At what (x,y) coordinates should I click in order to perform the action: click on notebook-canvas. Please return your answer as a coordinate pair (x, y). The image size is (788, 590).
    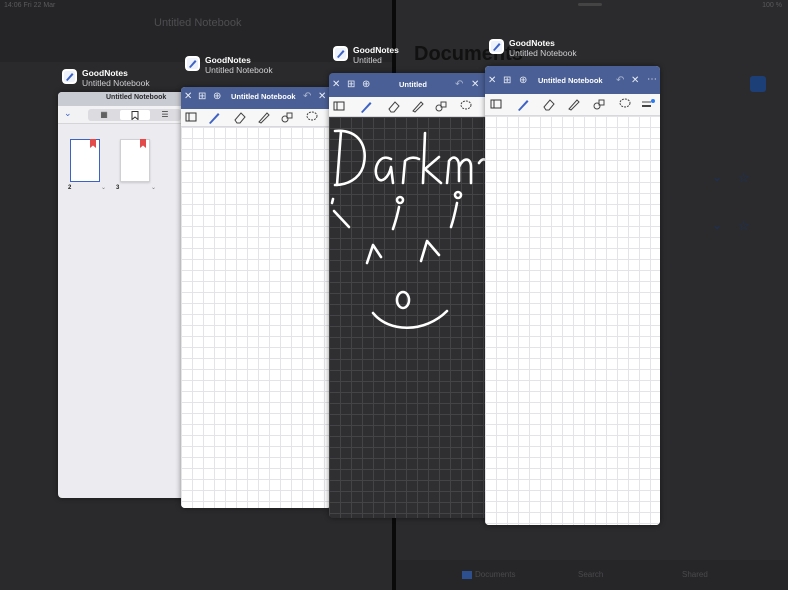
    Looking at the image, I should click on (256, 317).